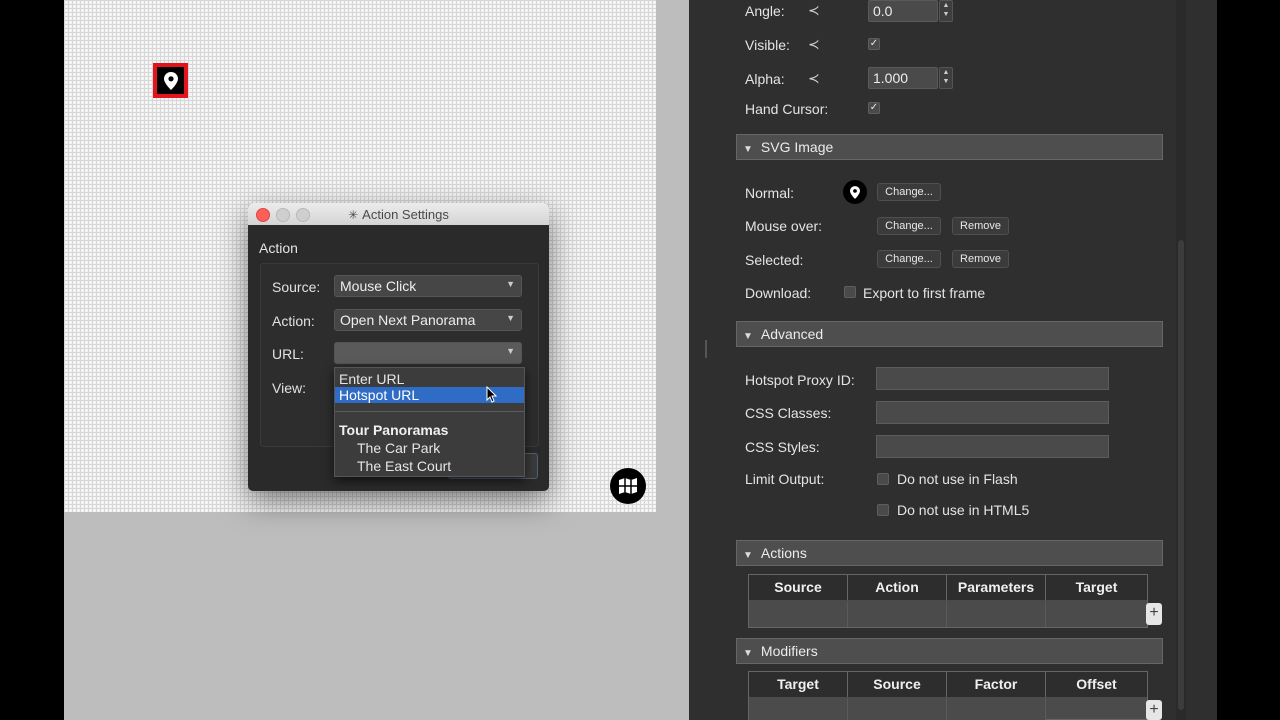 The height and width of the screenshot is (720, 1280). I want to click on source-select: Mouse Click ▼, so click(428, 286).